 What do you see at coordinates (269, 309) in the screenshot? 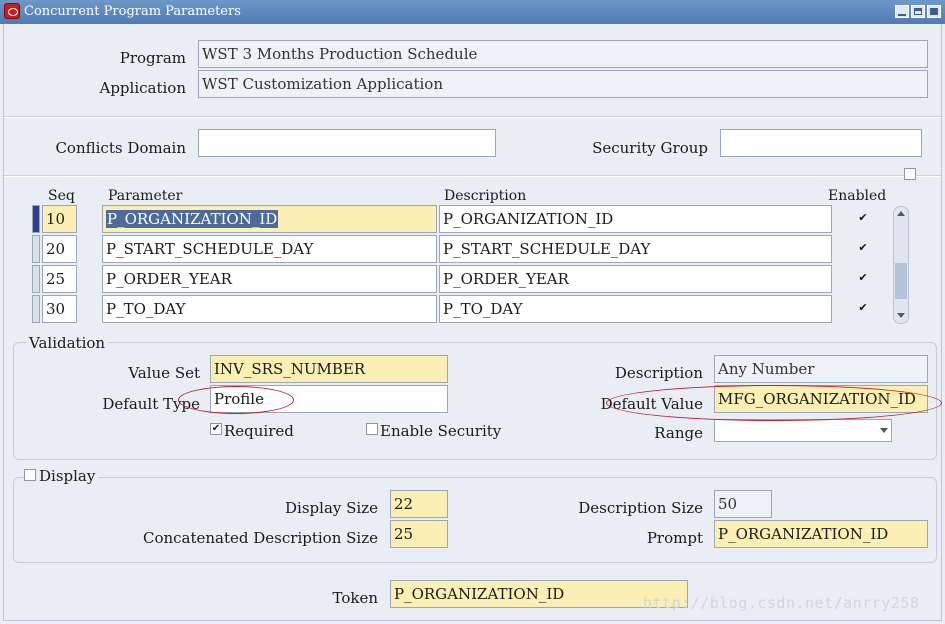
I see `parameter-cell: P_TO_DAY` at bounding box center [269, 309].